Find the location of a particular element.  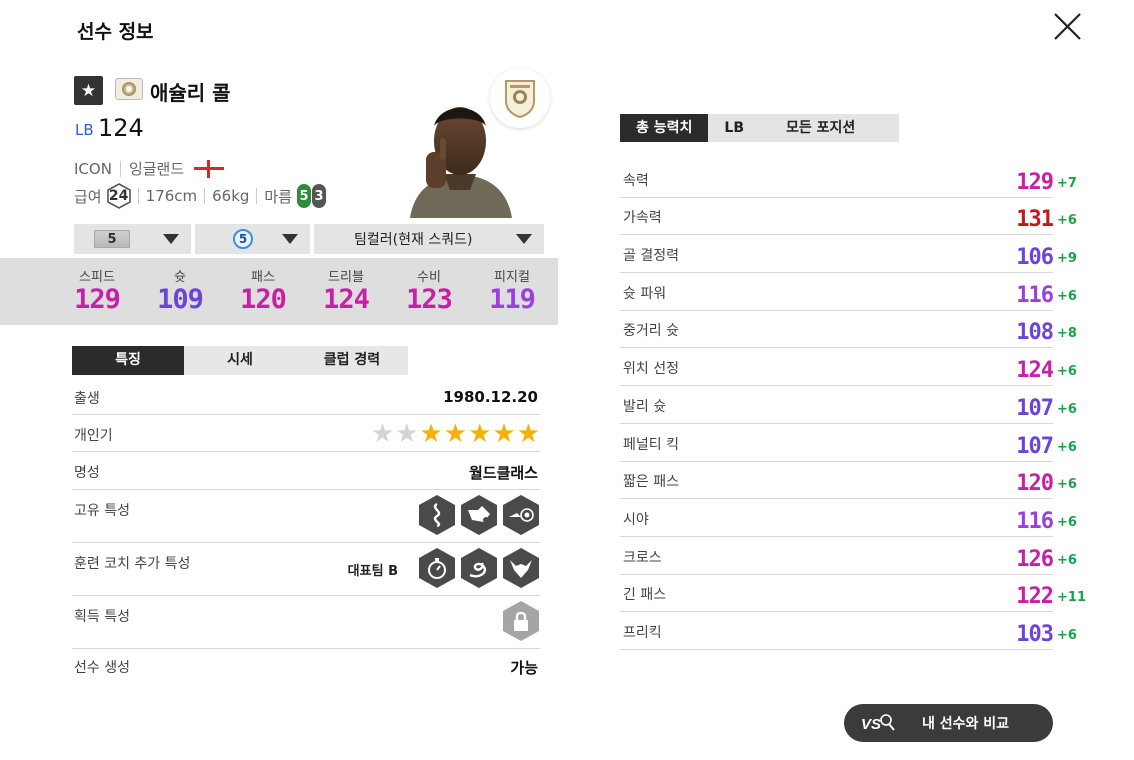

chevron-down-icon is located at coordinates (290, 239).